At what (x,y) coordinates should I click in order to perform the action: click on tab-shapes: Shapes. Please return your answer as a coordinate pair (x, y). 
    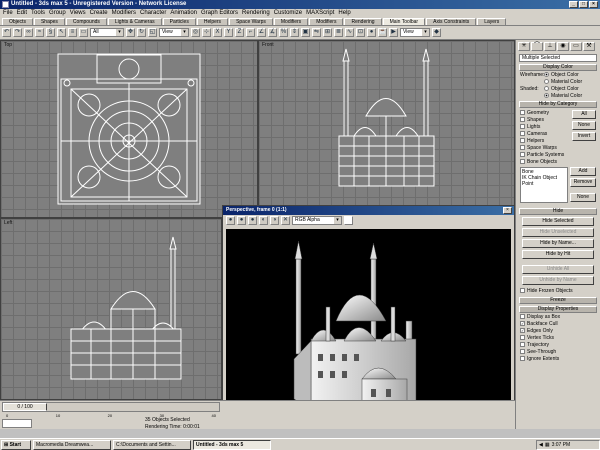
    Looking at the image, I should click on (49, 21).